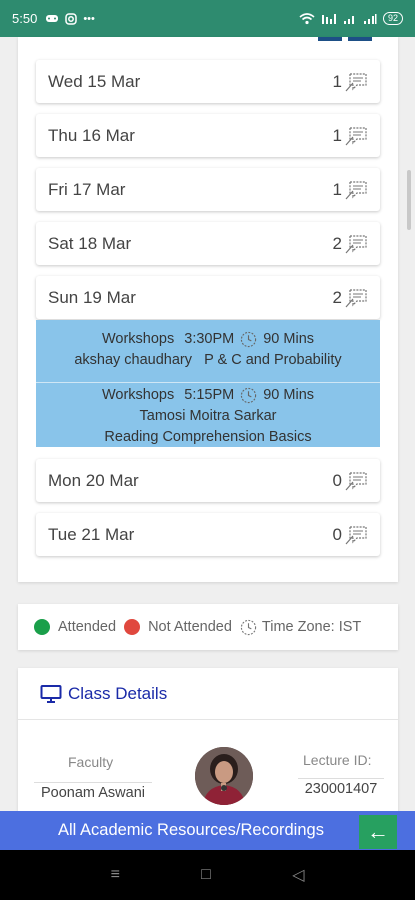 The width and height of the screenshot is (415, 900). I want to click on day-label: Thu 16 Mar, so click(91, 135).